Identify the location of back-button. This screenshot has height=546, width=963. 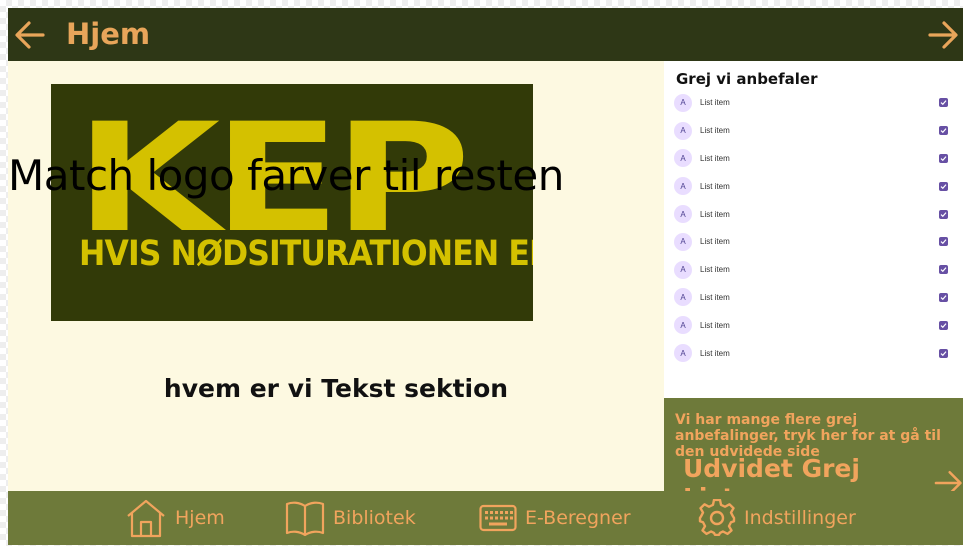
(30, 35).